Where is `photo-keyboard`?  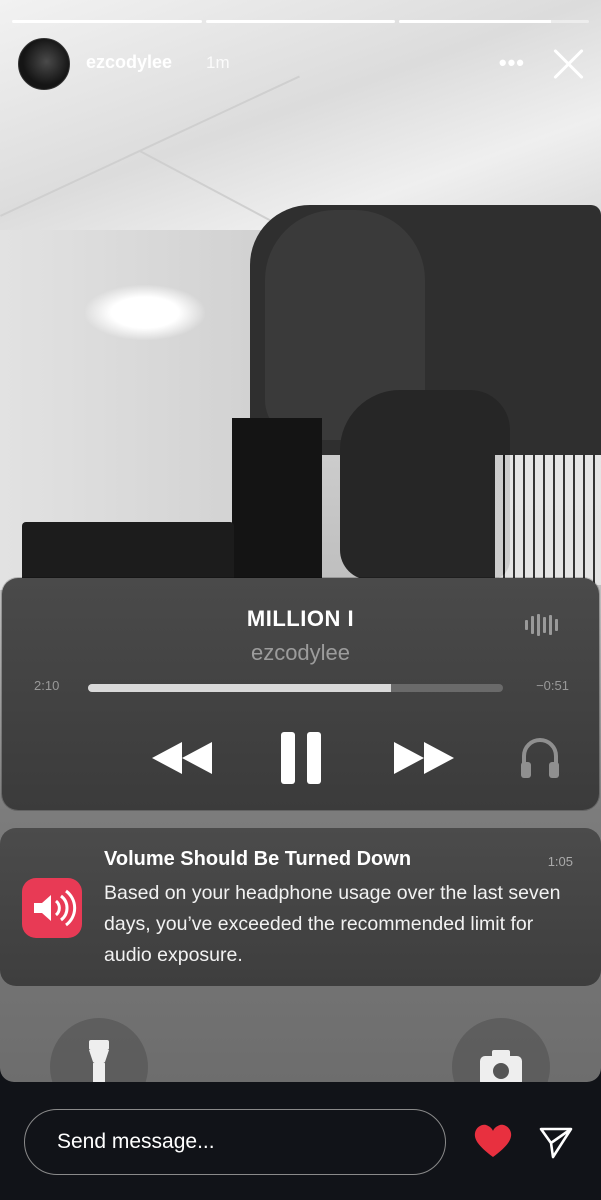 photo-keyboard is located at coordinates (548, 520).